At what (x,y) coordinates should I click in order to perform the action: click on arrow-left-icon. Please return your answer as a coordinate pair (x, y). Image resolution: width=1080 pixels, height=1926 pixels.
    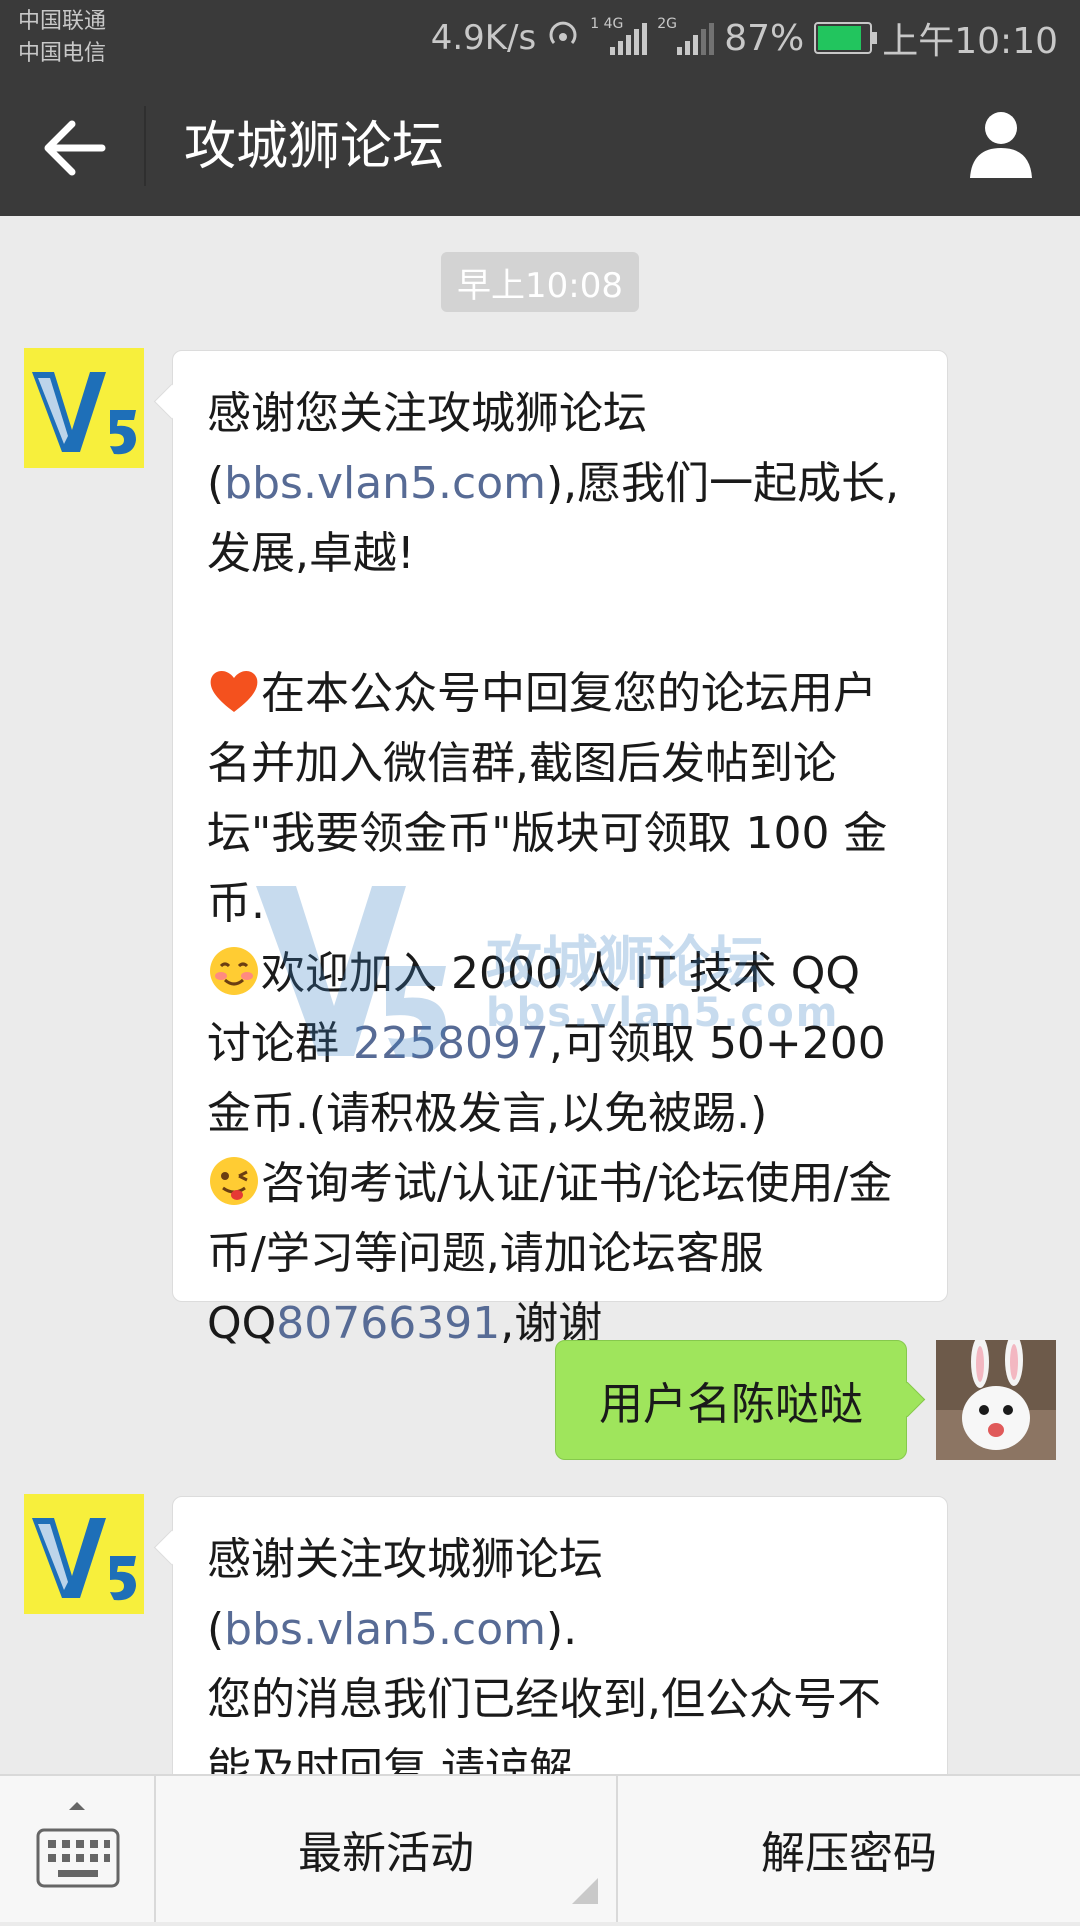
    Looking at the image, I should click on (75, 148).